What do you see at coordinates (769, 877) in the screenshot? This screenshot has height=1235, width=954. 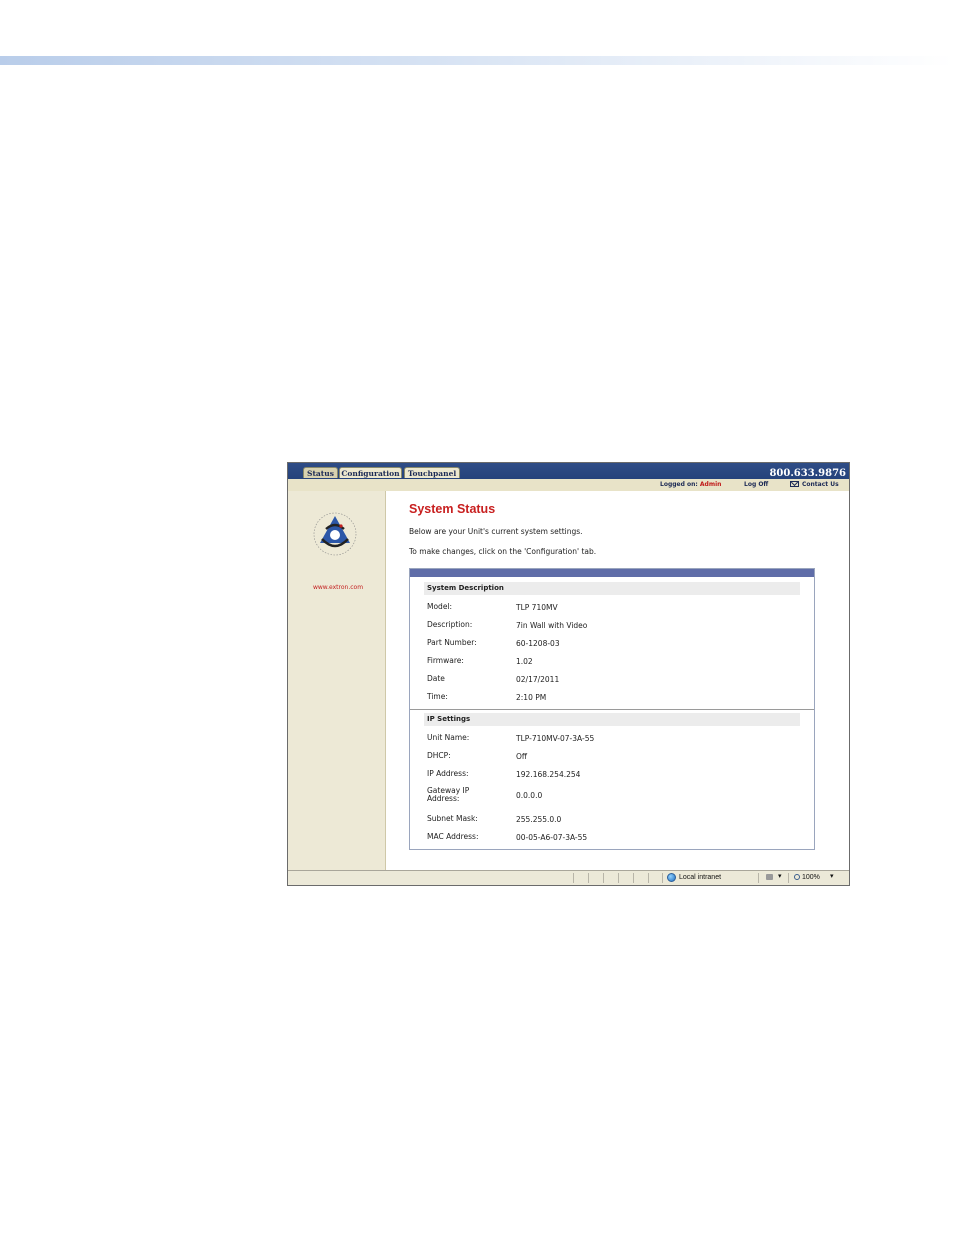 I see `protected-mode-icon` at bounding box center [769, 877].